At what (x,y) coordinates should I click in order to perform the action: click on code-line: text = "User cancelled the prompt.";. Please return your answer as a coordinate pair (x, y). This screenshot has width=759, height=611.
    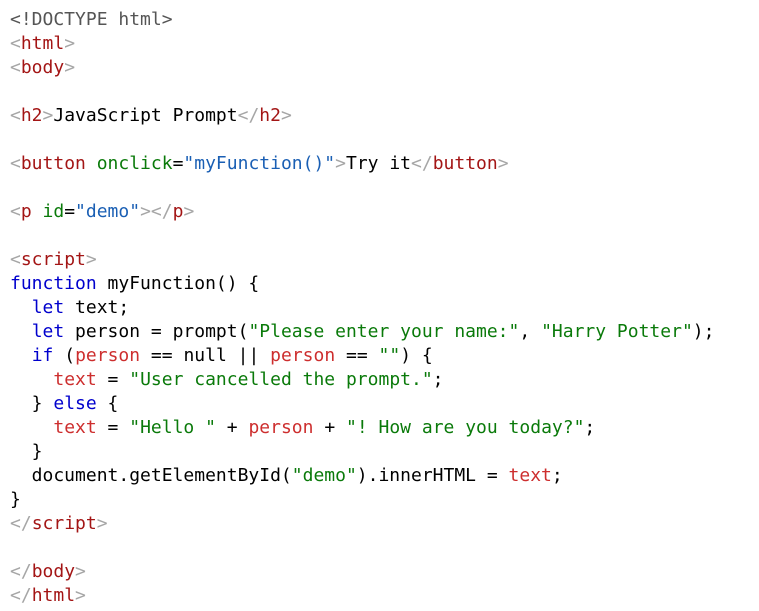
    Looking at the image, I should click on (382, 380).